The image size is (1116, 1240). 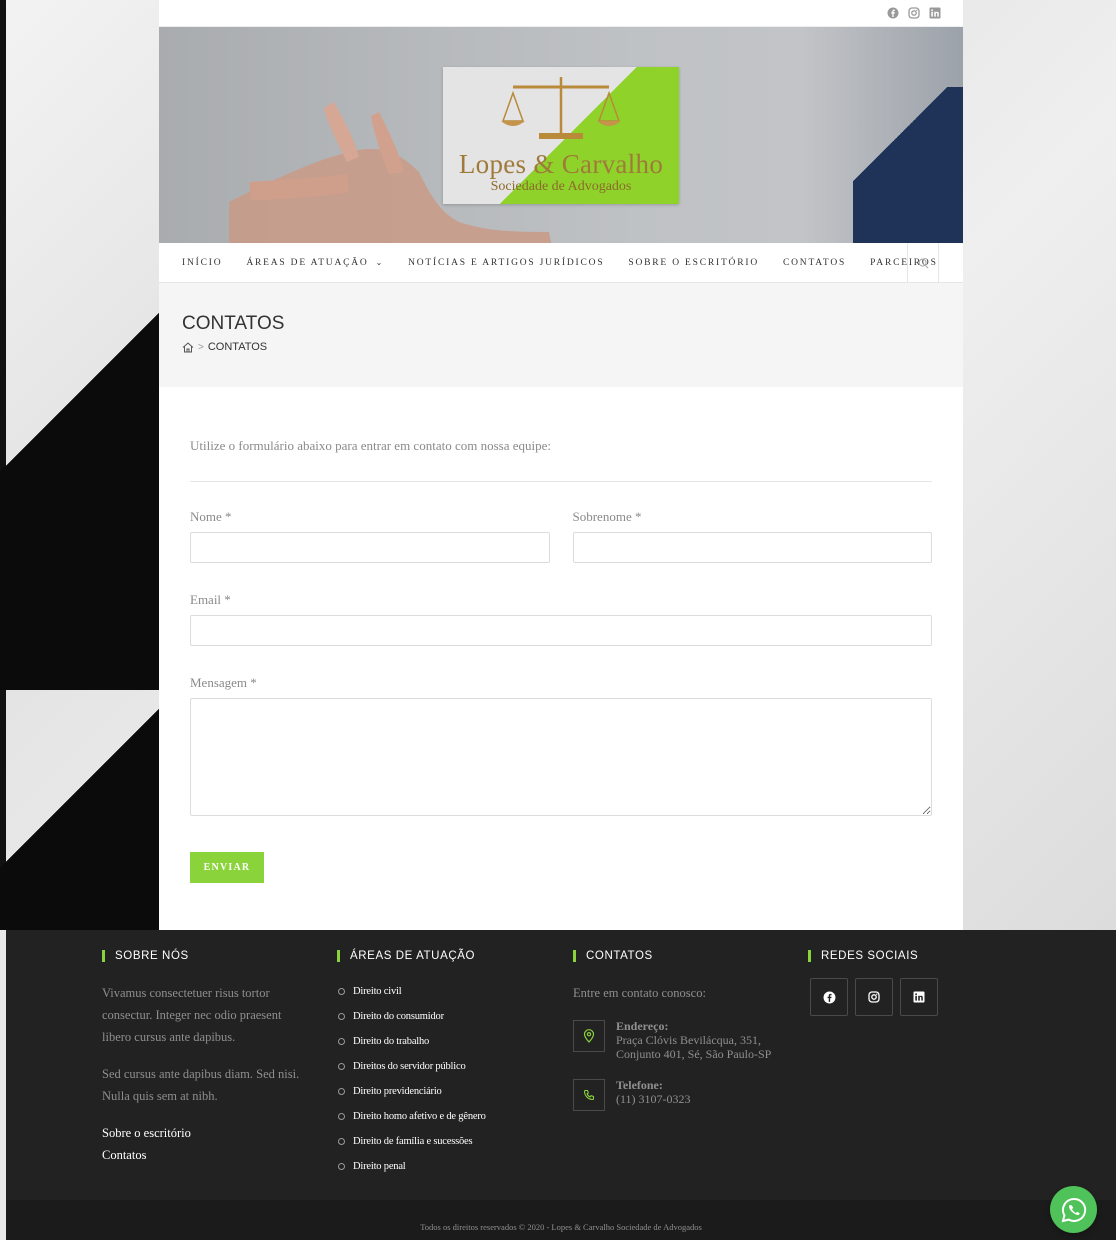 I want to click on breadcrumb: > CONTATOS, so click(x=572, y=347).